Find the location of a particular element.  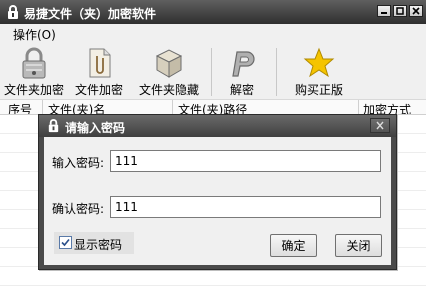

maximize-icon is located at coordinates (400, 11).